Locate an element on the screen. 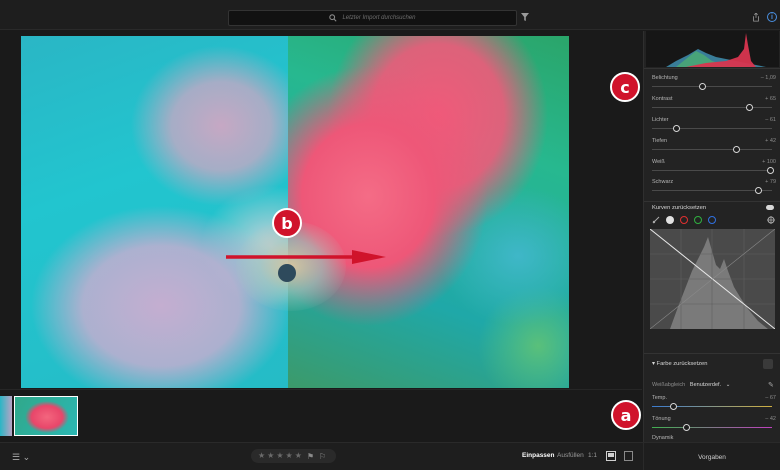 The height and width of the screenshot is (470, 780). color-title-text: Farbe zurücksetzen is located at coordinates (682, 364).